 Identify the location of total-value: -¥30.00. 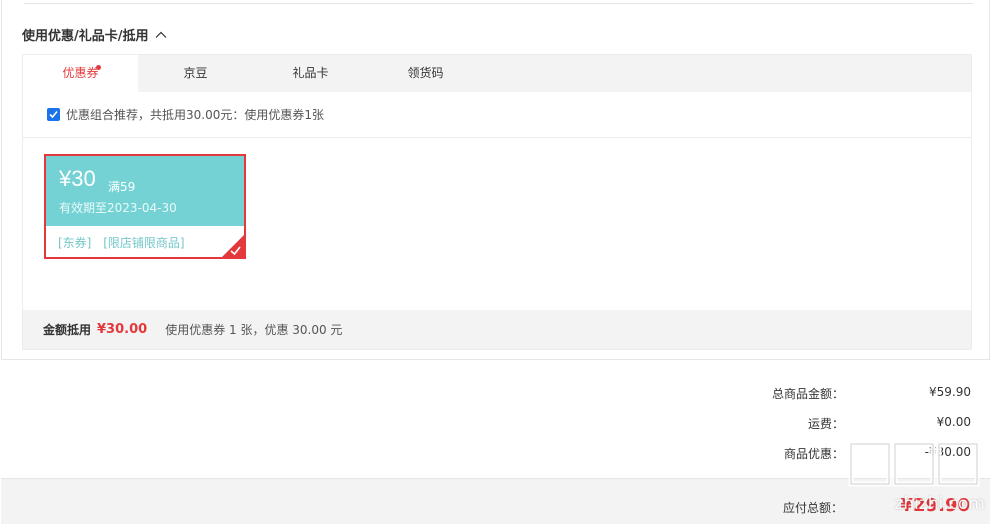
(947, 452).